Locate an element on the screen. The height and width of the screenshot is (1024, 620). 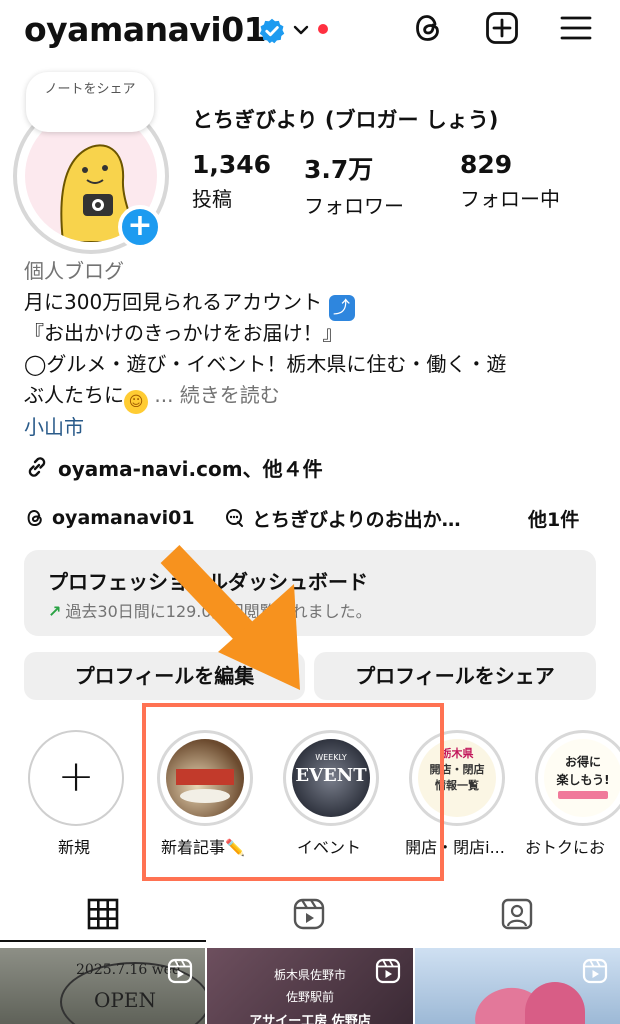
following-stat: 829 フォロー中 is located at coordinates (510, 181).